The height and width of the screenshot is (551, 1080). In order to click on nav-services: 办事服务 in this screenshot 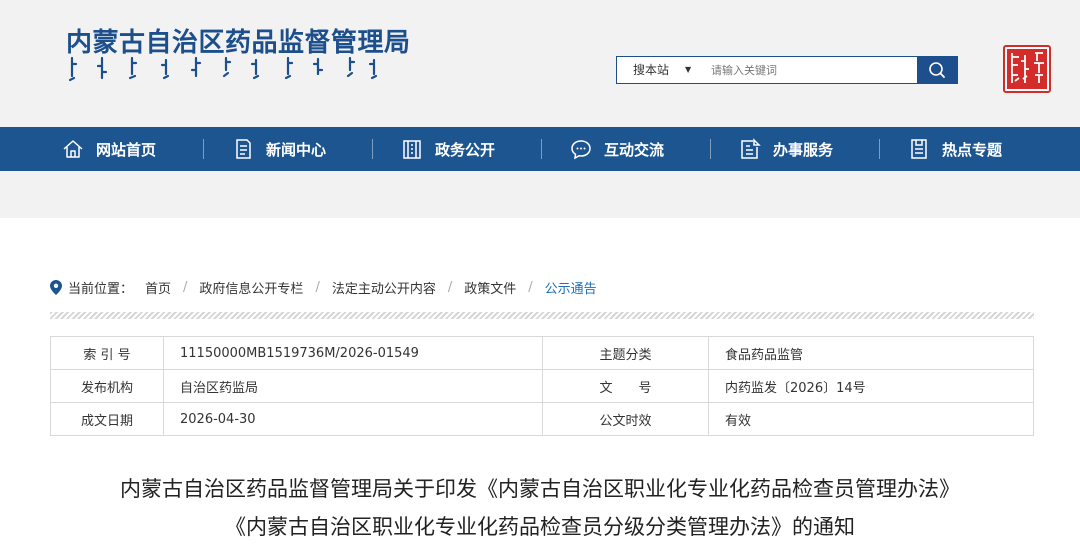, I will do `click(786, 149)`.